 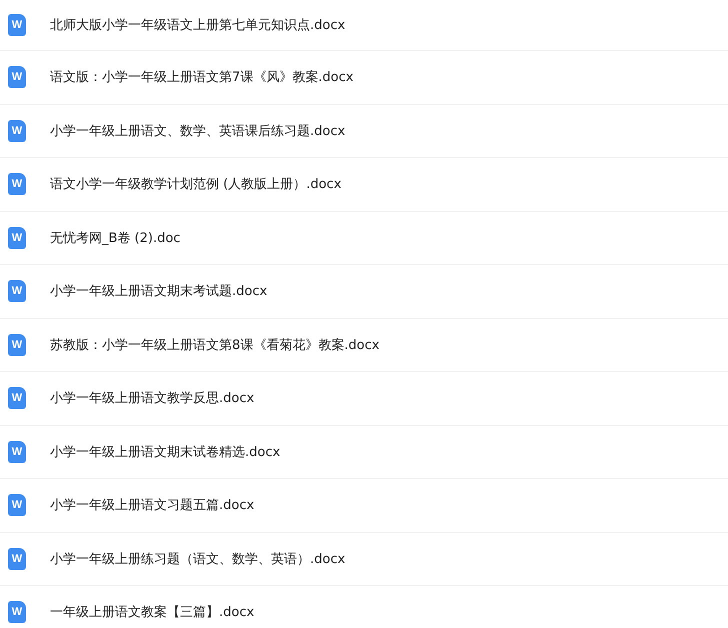 I want to click on file-name: 小学一年级上册语文、数学、英语课后练习题.docx, so click(x=198, y=131).